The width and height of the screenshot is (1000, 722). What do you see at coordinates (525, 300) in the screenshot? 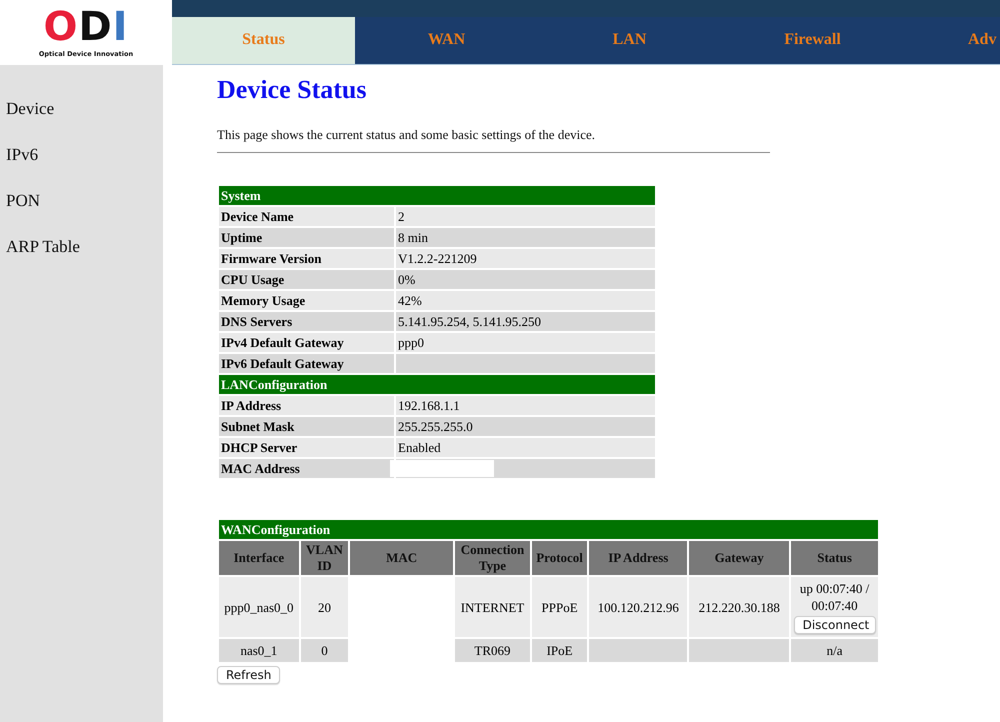
I see `field-value: 42%` at bounding box center [525, 300].